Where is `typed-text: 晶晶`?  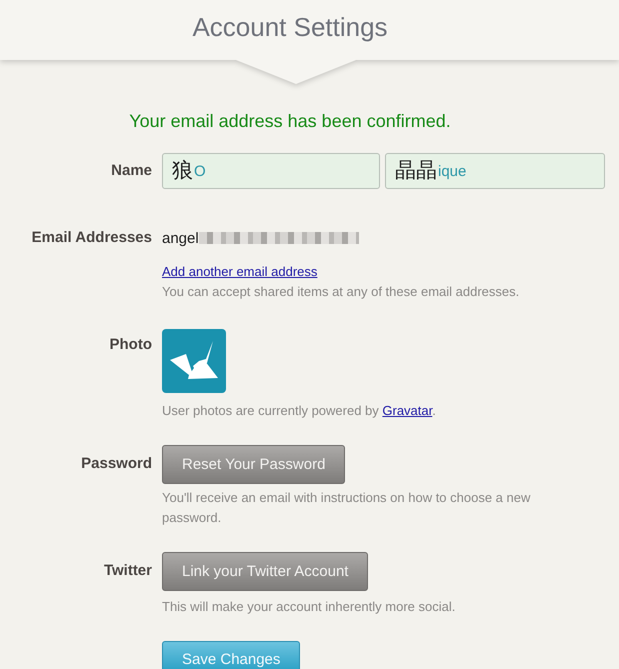 typed-text: 晶晶 is located at coordinates (416, 171).